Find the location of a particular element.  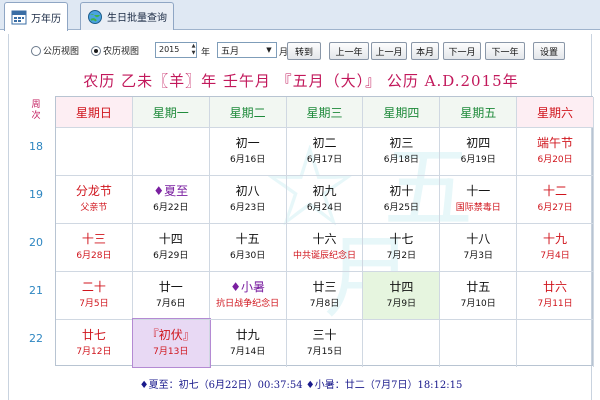

day-cell: 初十 6月25日 is located at coordinates (402, 199).